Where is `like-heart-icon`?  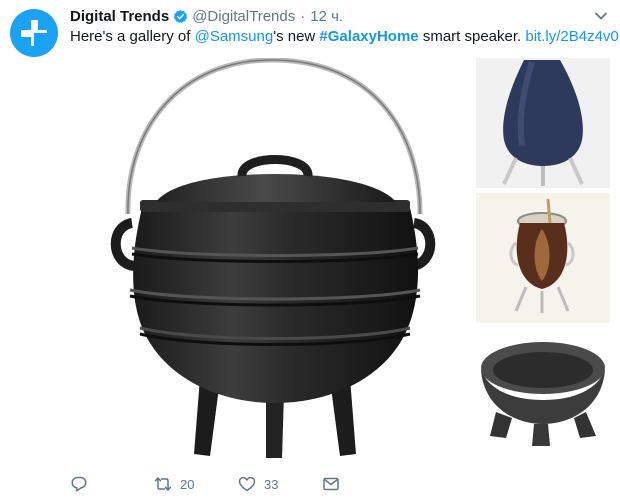 like-heart-icon is located at coordinates (247, 484).